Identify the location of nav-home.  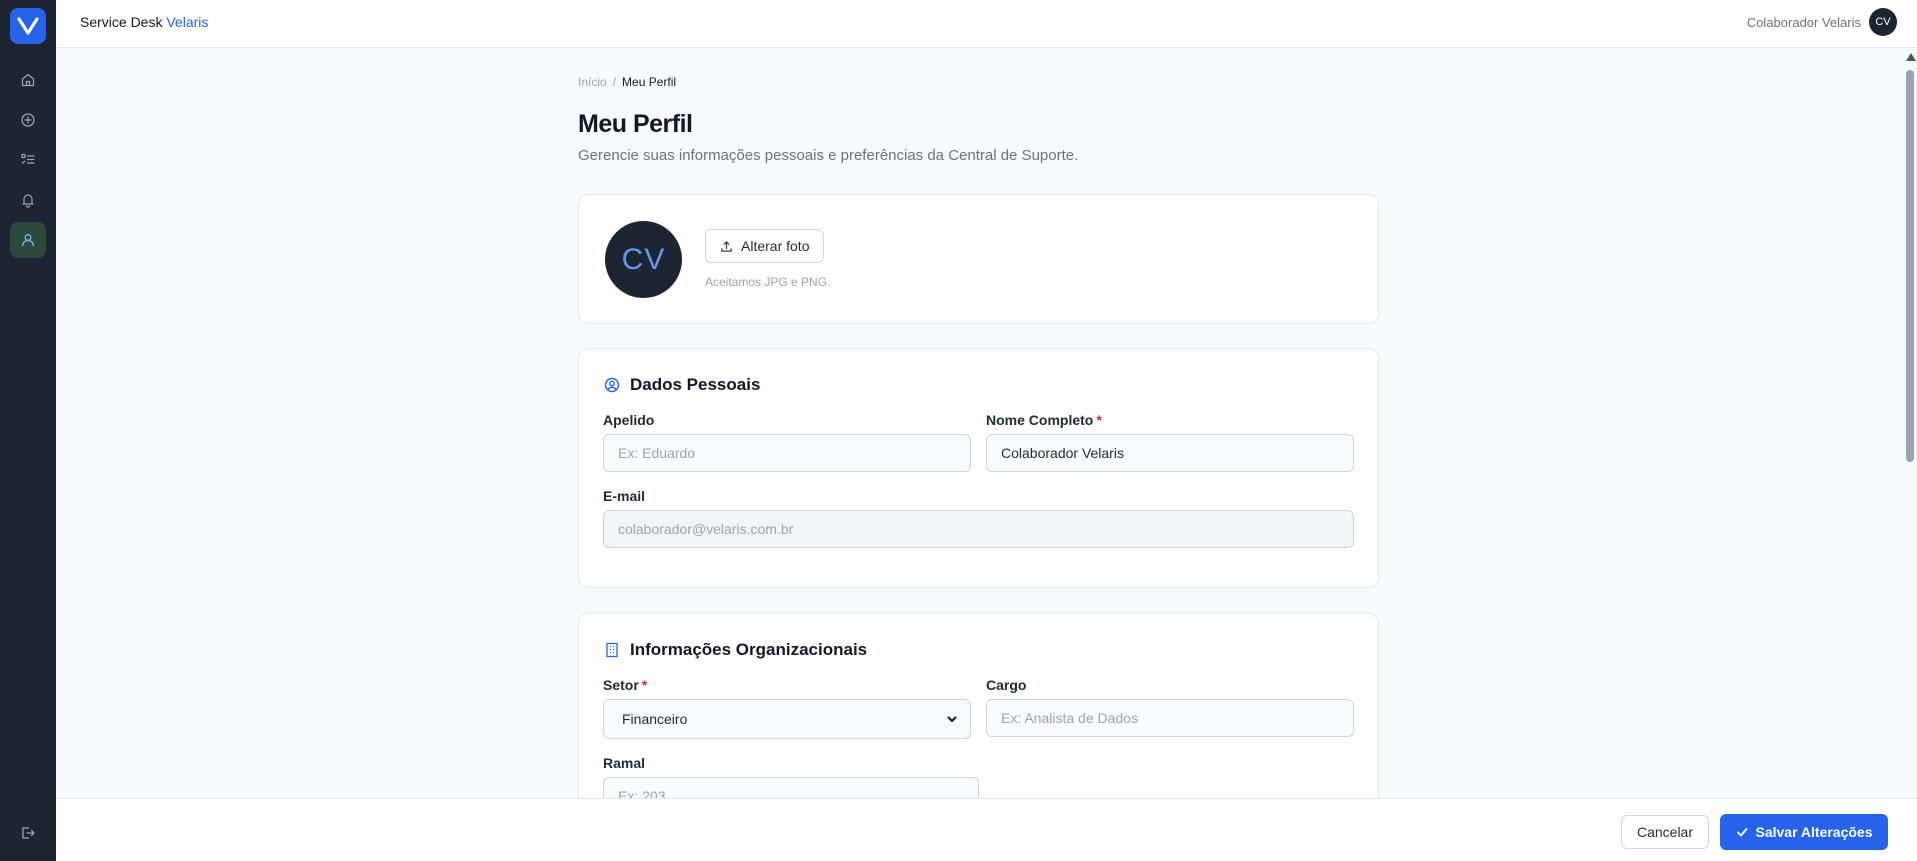
(28, 80).